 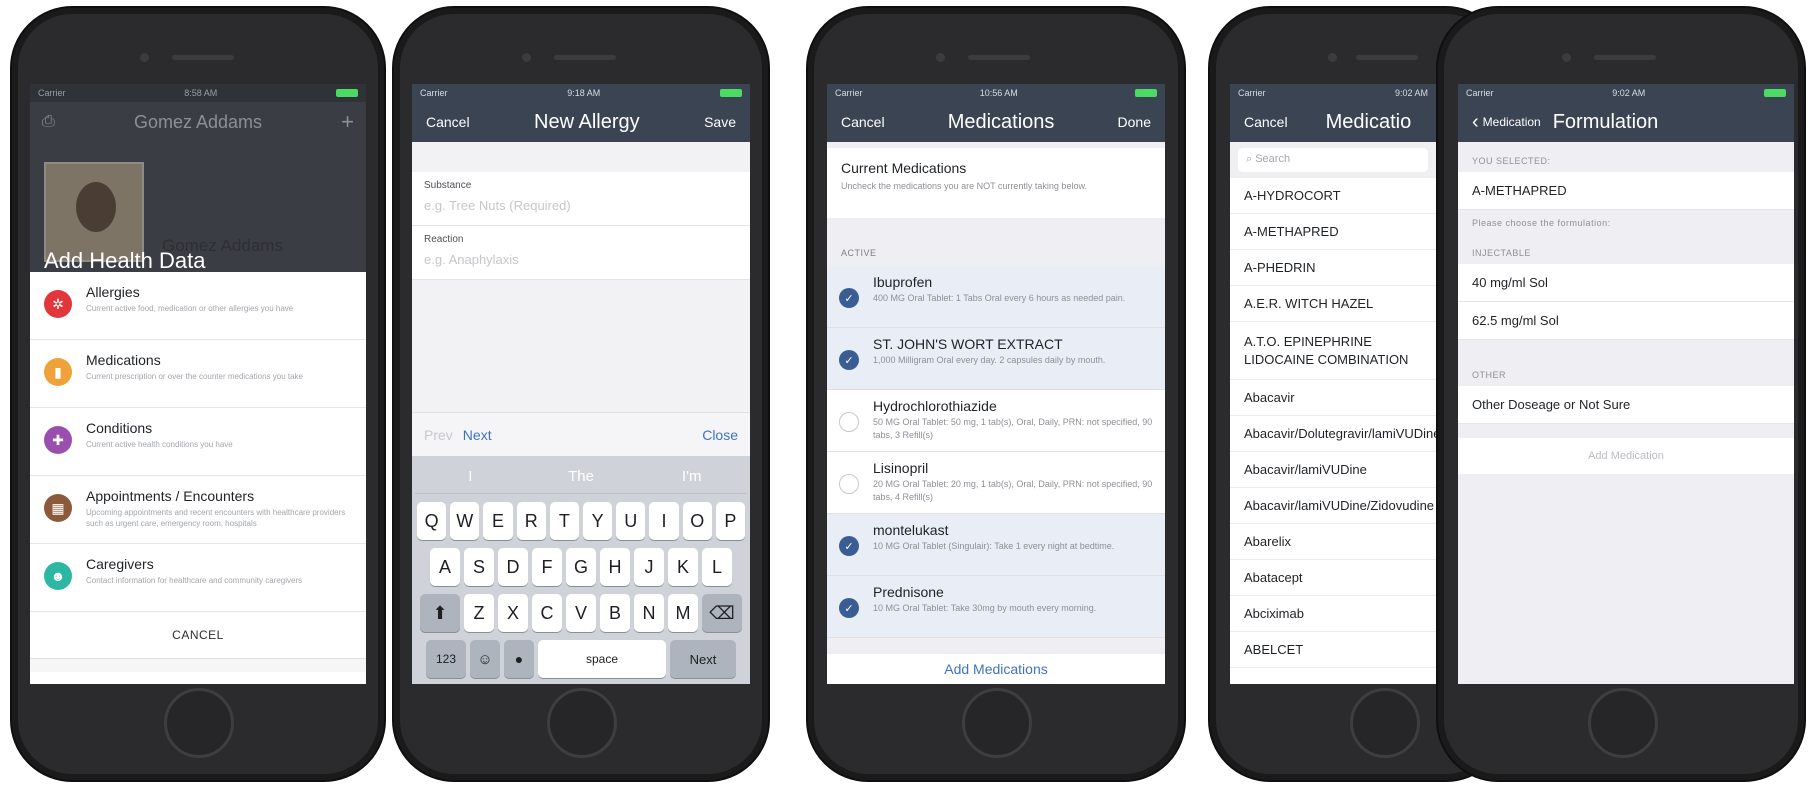 What do you see at coordinates (347, 122) in the screenshot?
I see `add-icon: +` at bounding box center [347, 122].